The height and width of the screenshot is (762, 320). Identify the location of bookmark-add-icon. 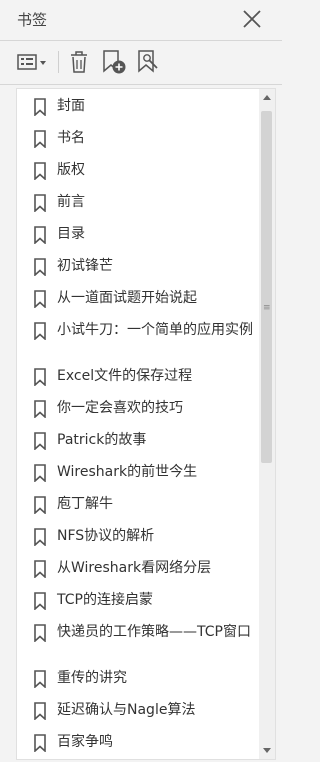
(114, 62).